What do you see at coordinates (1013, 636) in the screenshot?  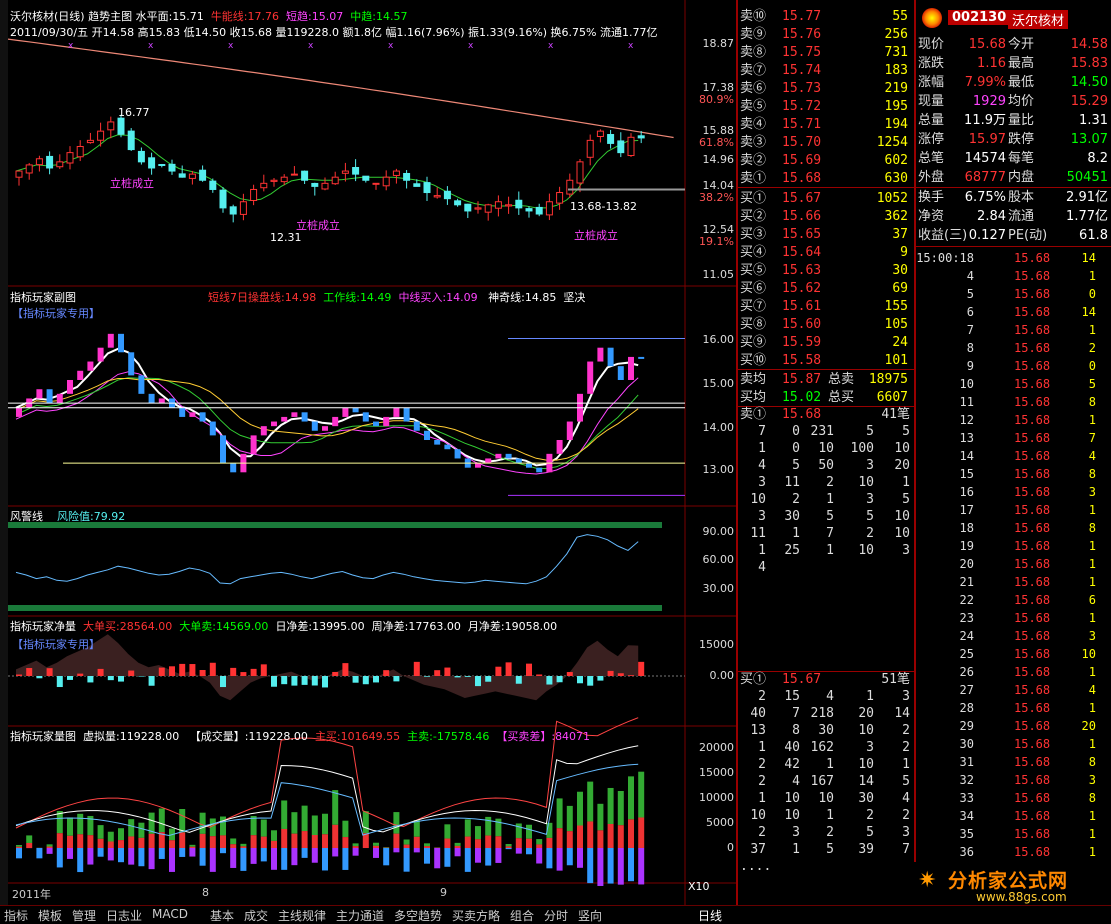 I see `tick-row: 2415.683` at bounding box center [1013, 636].